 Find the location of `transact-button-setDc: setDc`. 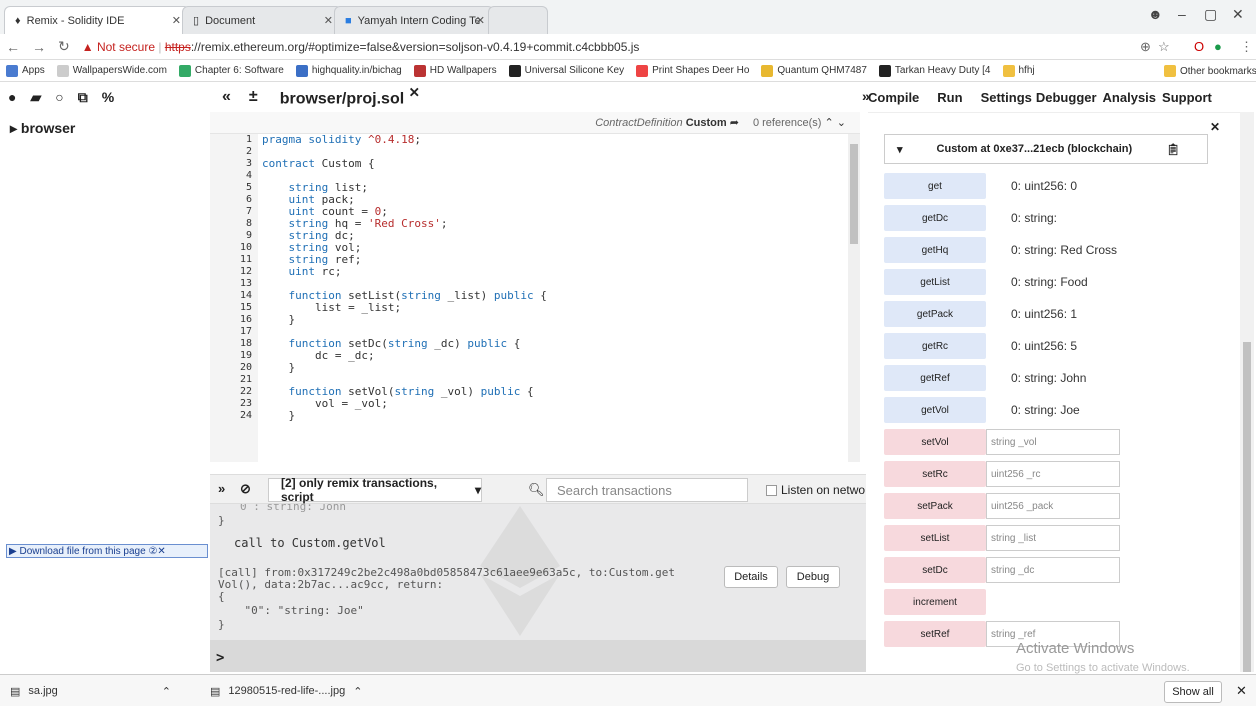

transact-button-setDc: setDc is located at coordinates (935, 570).